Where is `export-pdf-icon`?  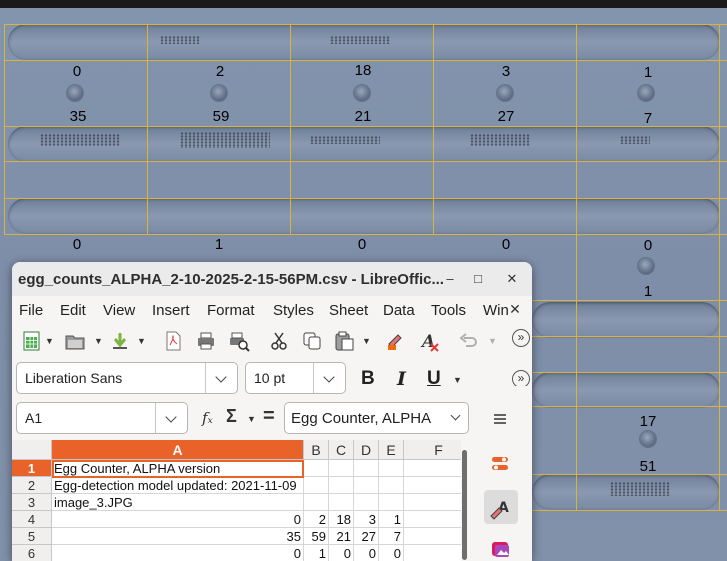
export-pdf-icon is located at coordinates (173, 341).